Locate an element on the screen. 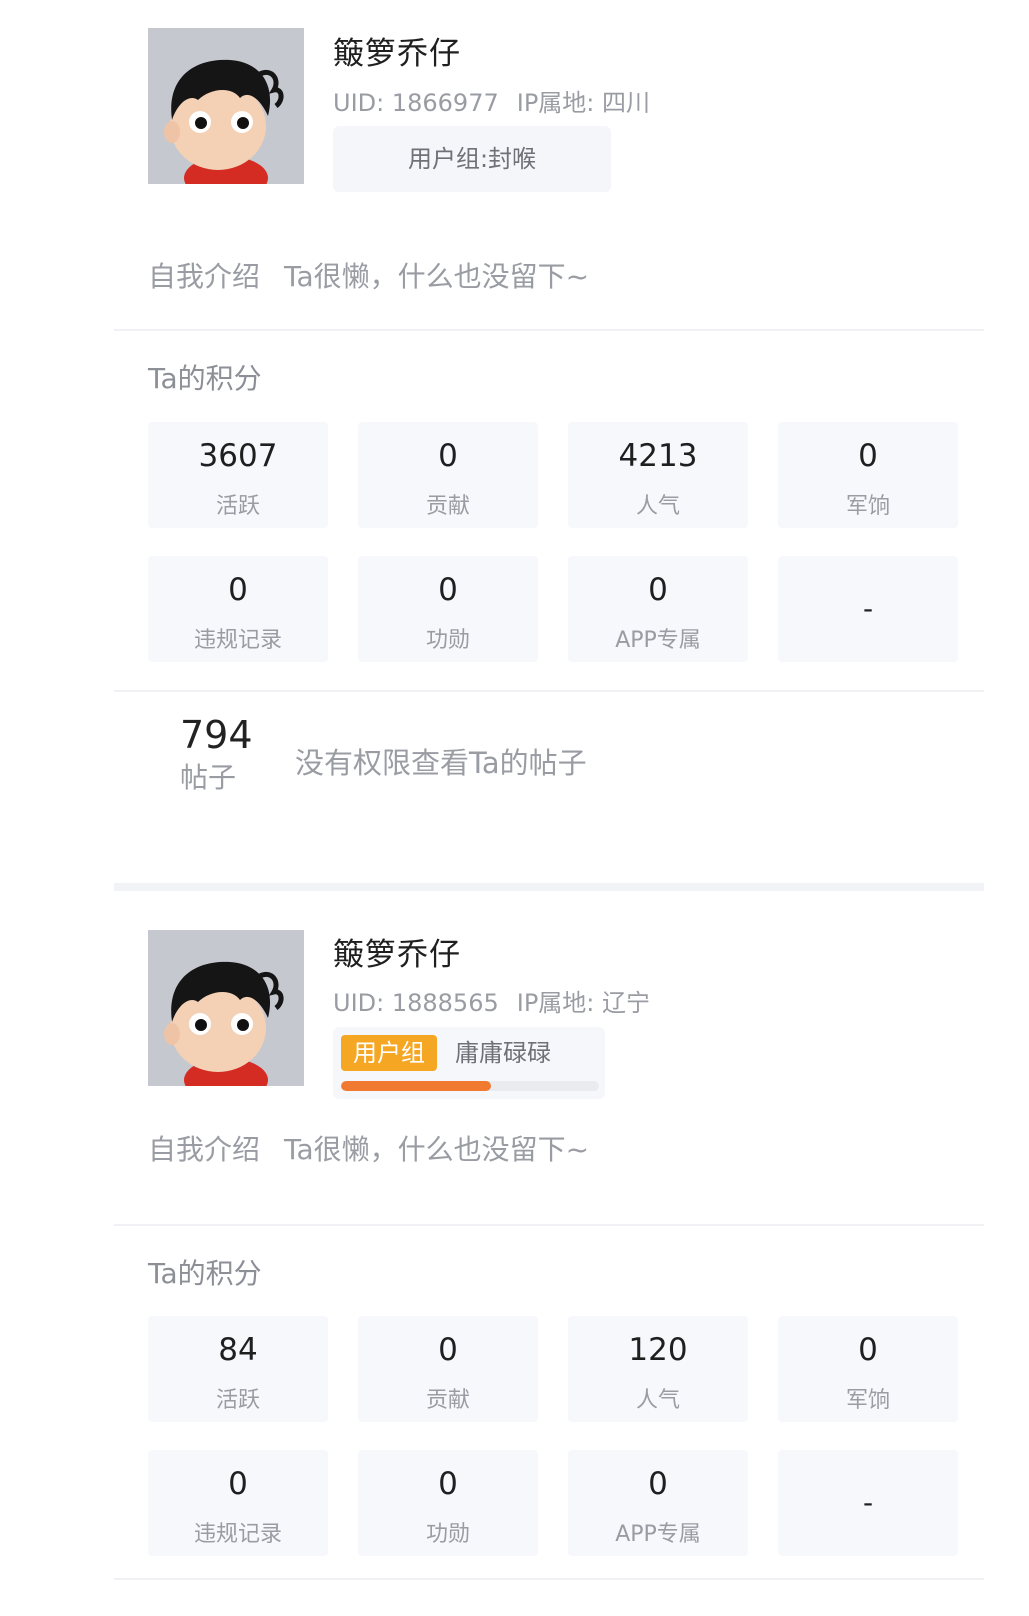  stat-popularity: 120 人气 is located at coordinates (658, 1369).